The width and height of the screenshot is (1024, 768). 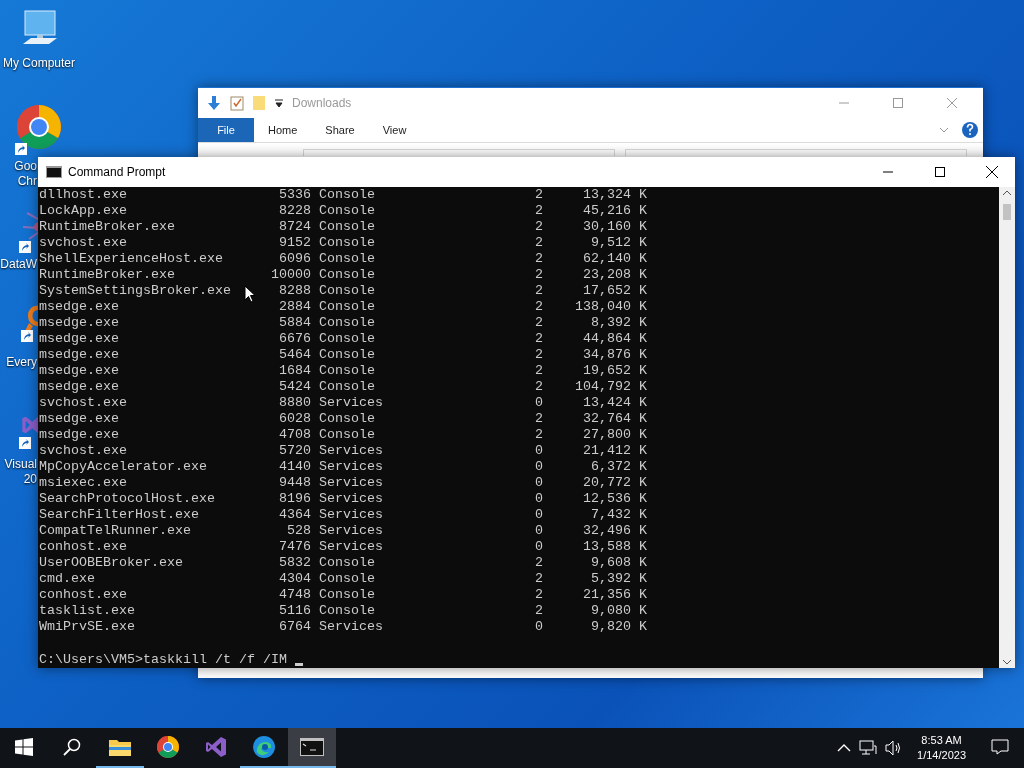 I want to click on memory-usage: 13,588 K, so click(x=615, y=547).